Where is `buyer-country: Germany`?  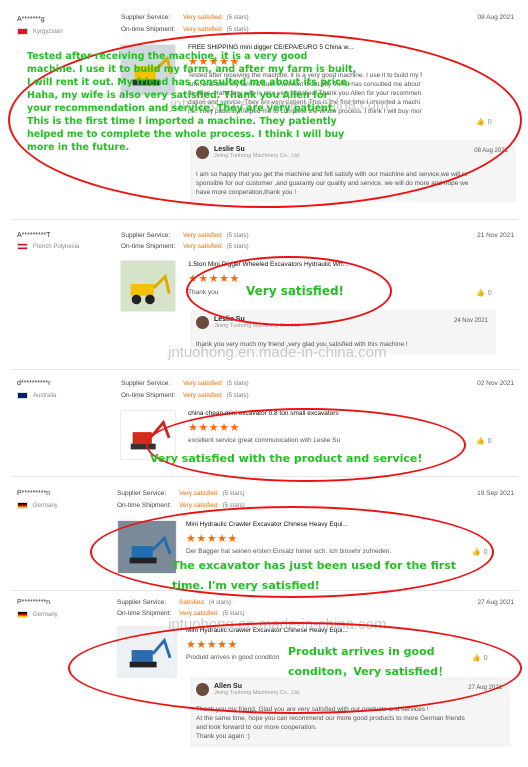
buyer-country: Germany is located at coordinates (37, 505).